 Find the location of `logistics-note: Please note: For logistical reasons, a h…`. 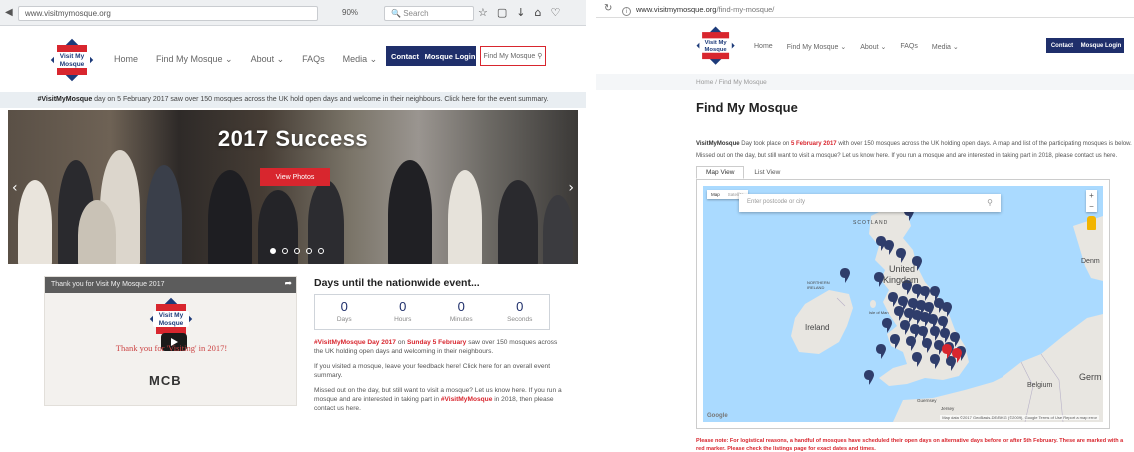

logistics-note: Please note: For logistical reasons, a h… is located at coordinates (910, 445).